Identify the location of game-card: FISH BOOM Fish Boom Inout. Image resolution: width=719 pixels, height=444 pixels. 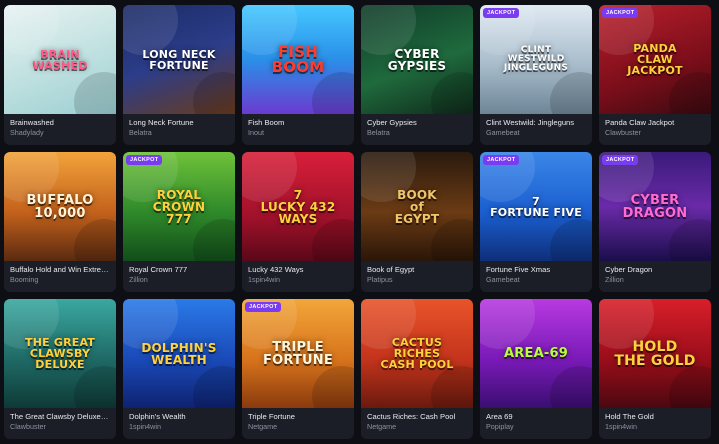
(298, 75).